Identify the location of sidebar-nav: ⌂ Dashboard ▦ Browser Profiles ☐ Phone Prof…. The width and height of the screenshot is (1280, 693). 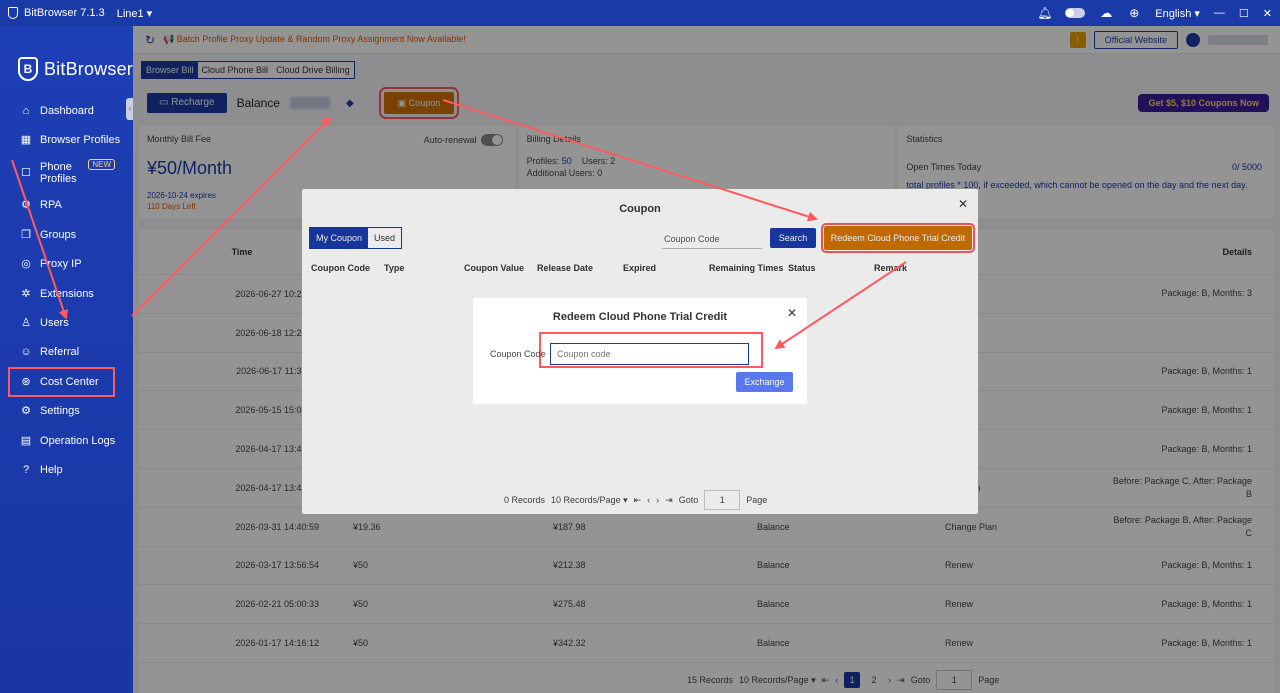
(66, 290).